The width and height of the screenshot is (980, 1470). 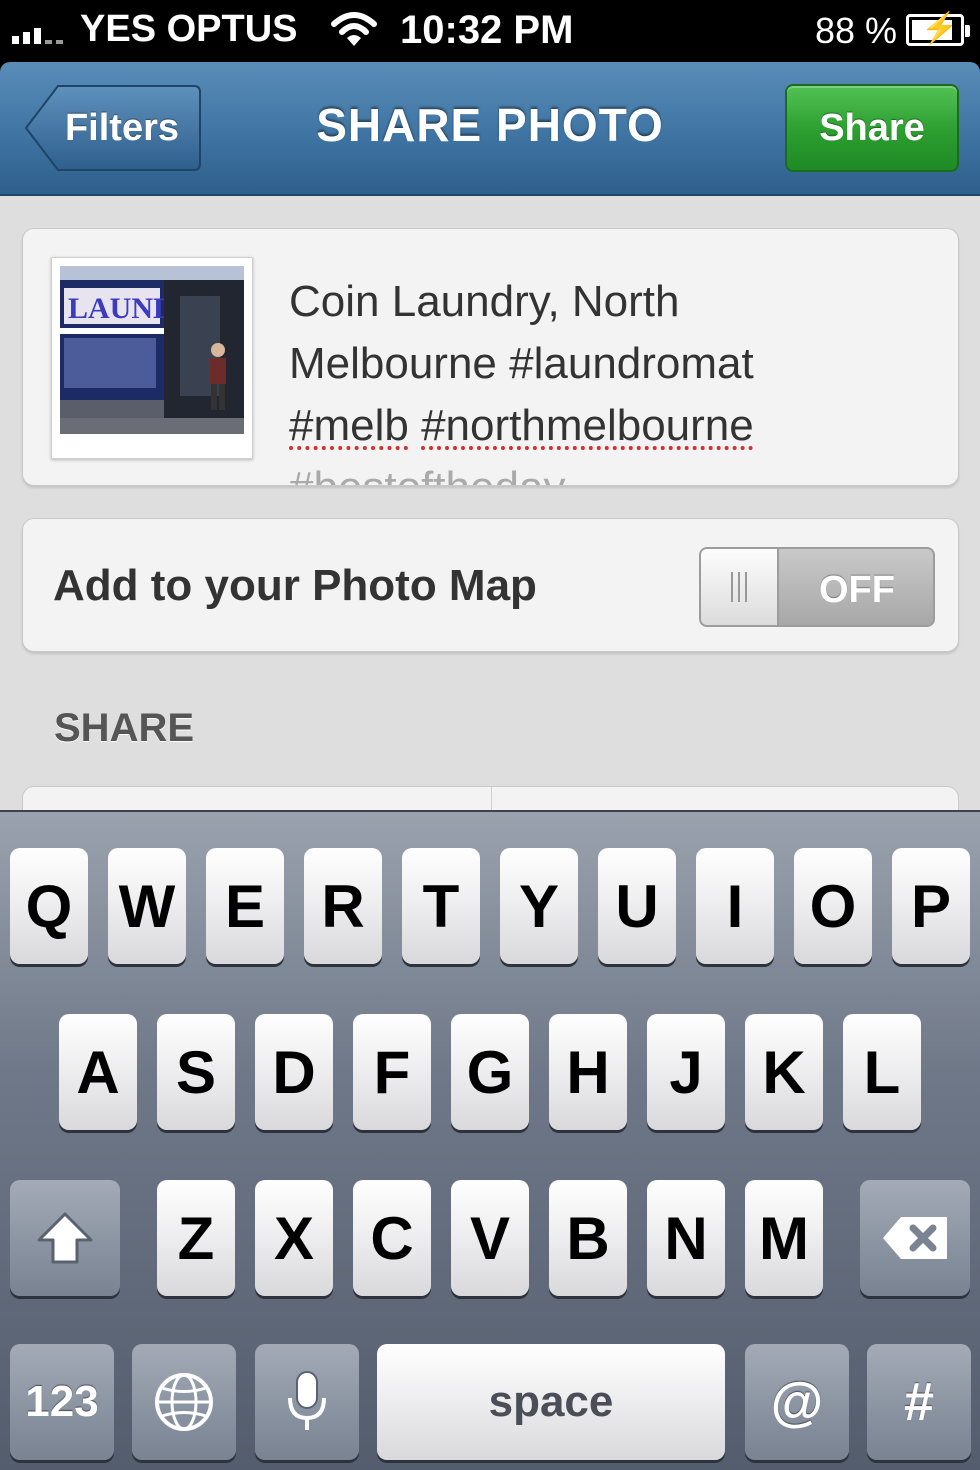 I want to click on page-title: SHARE PHOTO, so click(x=490, y=125).